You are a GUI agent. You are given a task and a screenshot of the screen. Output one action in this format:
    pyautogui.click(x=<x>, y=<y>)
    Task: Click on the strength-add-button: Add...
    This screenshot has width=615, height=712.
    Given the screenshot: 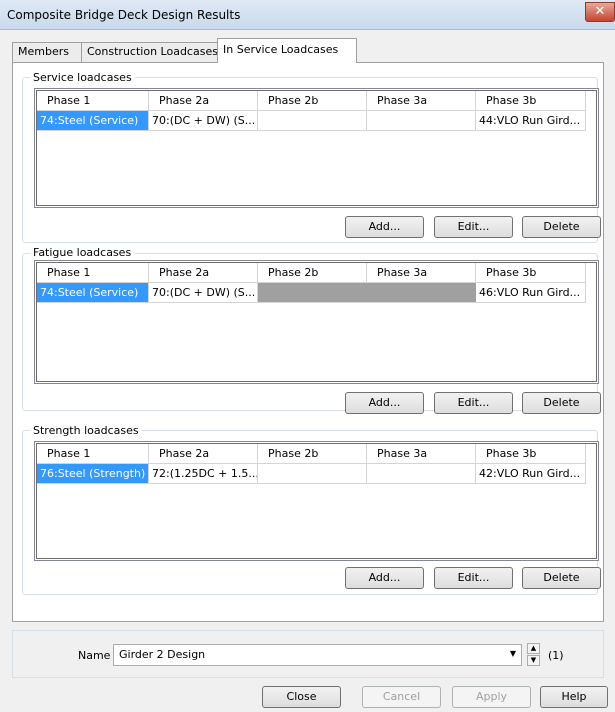 What is the action you would take?
    pyautogui.click(x=384, y=578)
    